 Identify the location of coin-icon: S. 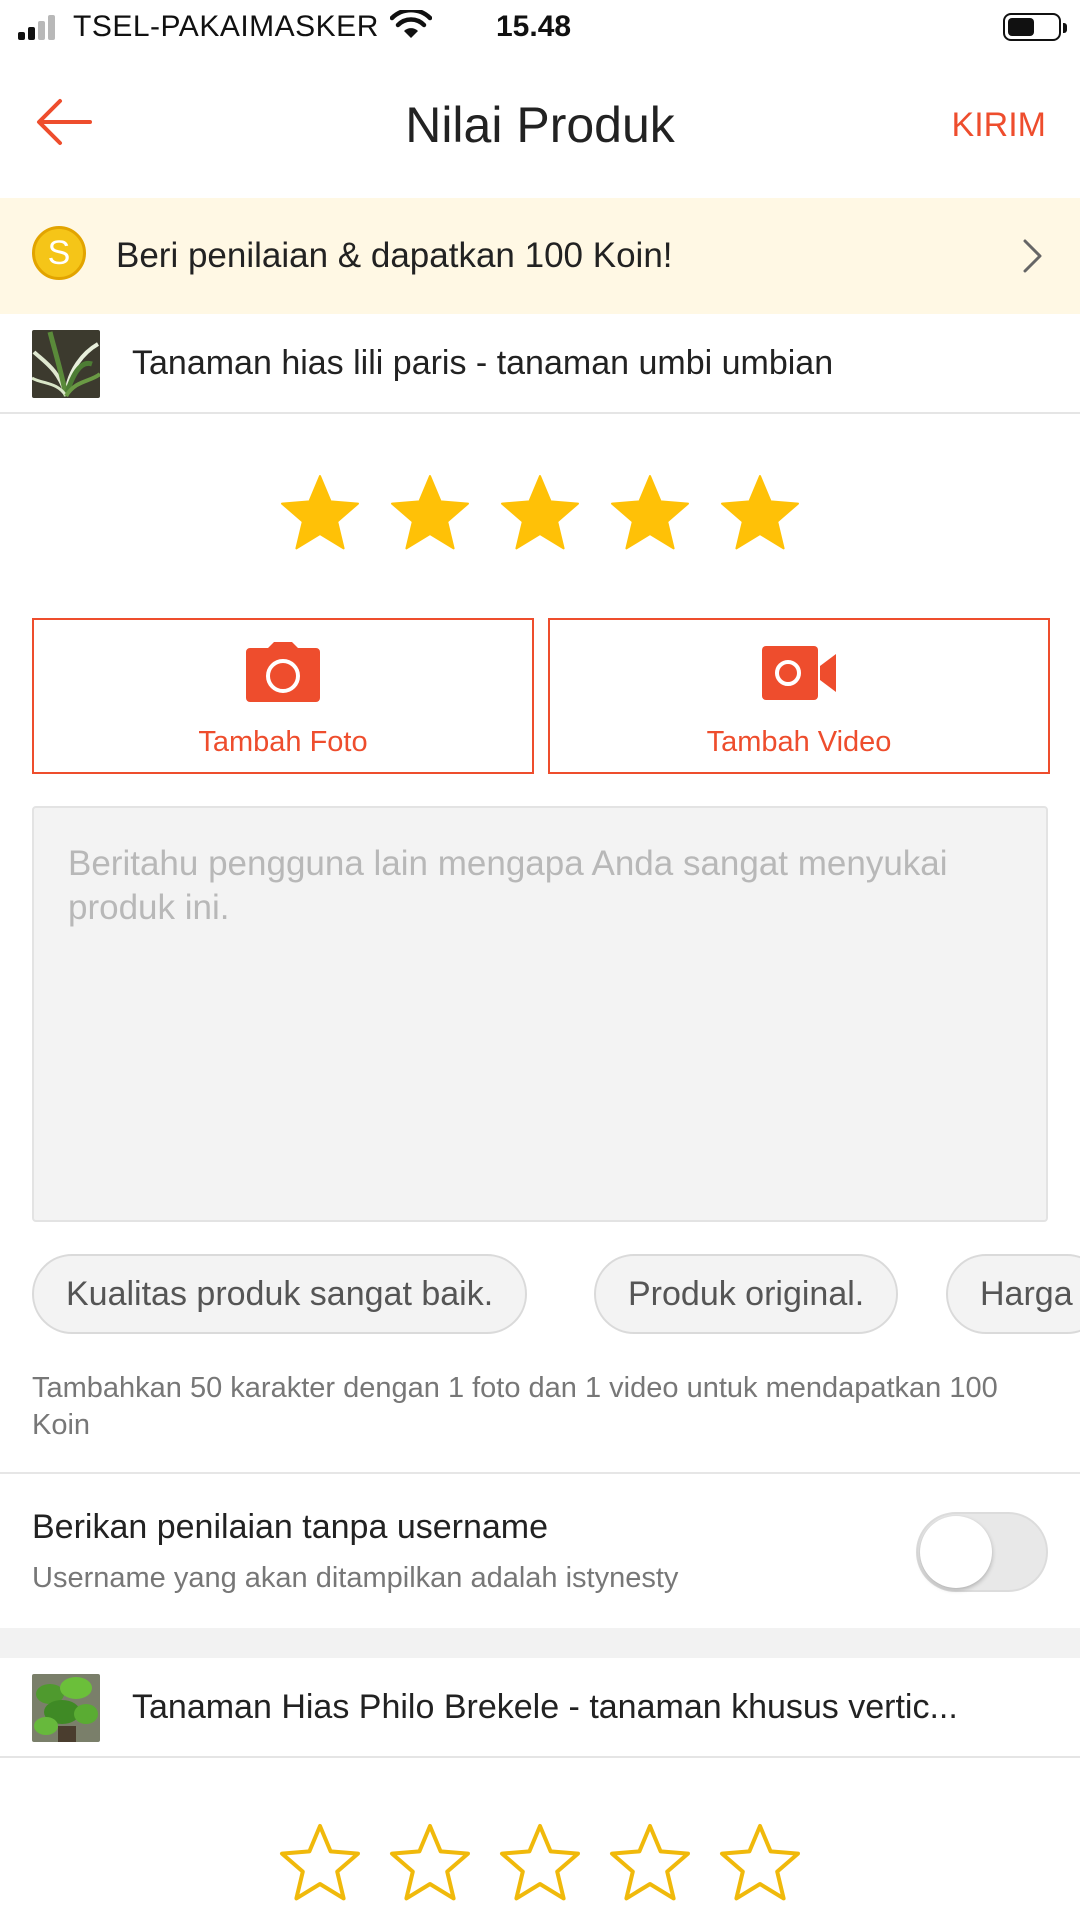
(59, 253).